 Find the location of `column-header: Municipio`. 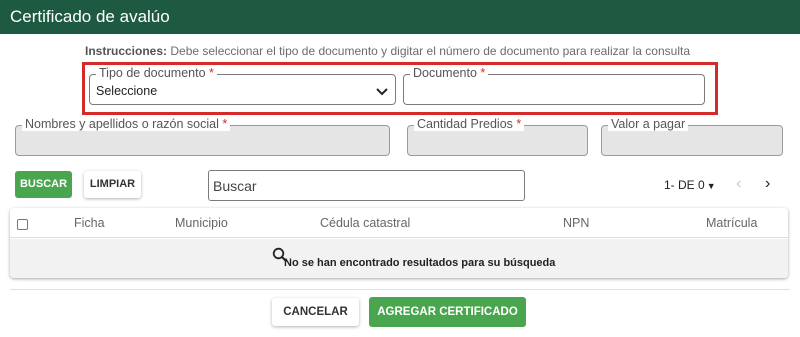

column-header: Municipio is located at coordinates (201, 223).